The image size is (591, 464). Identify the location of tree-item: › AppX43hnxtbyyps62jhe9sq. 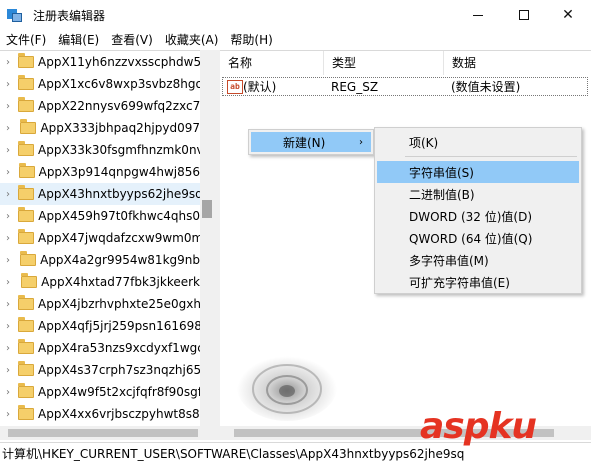
(101, 194).